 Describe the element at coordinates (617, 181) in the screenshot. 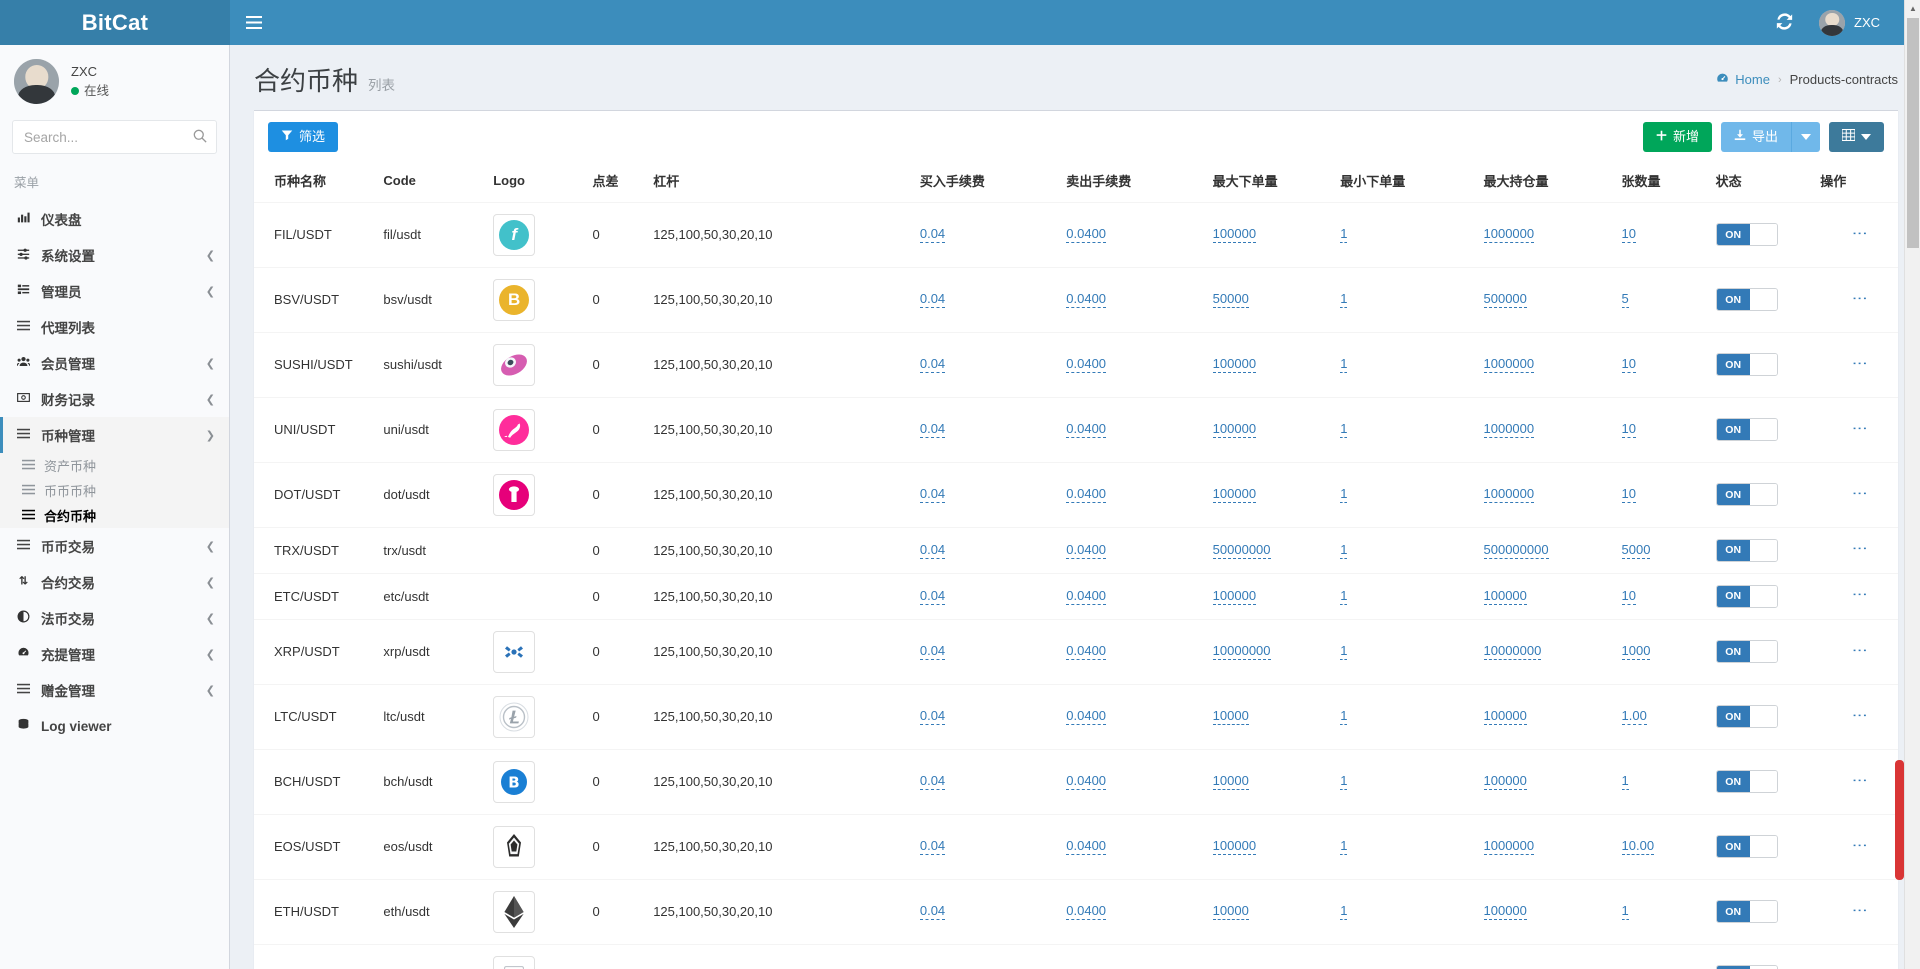

I see `col-spread: 点差` at that location.